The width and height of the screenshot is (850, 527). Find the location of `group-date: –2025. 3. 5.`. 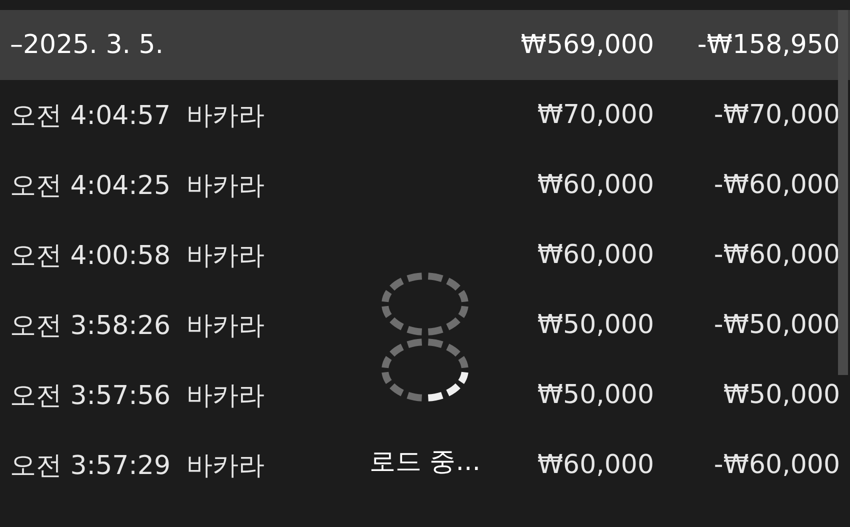

group-date: –2025. 3. 5. is located at coordinates (87, 45).